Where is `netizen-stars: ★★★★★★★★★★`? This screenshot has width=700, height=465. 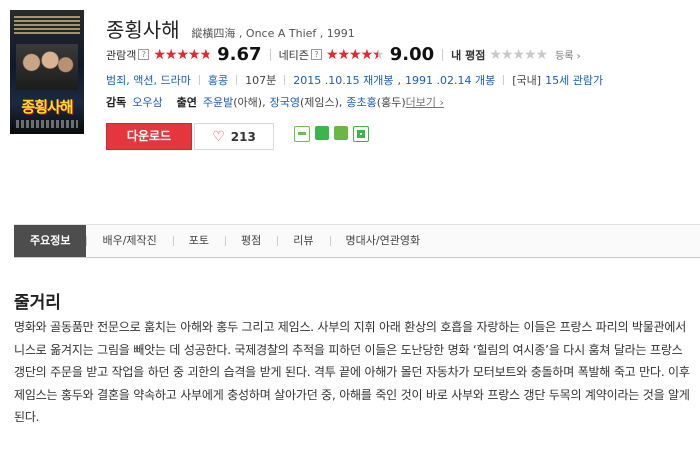
netizen-stars: ★★★★★★★★★★ is located at coordinates (355, 54).